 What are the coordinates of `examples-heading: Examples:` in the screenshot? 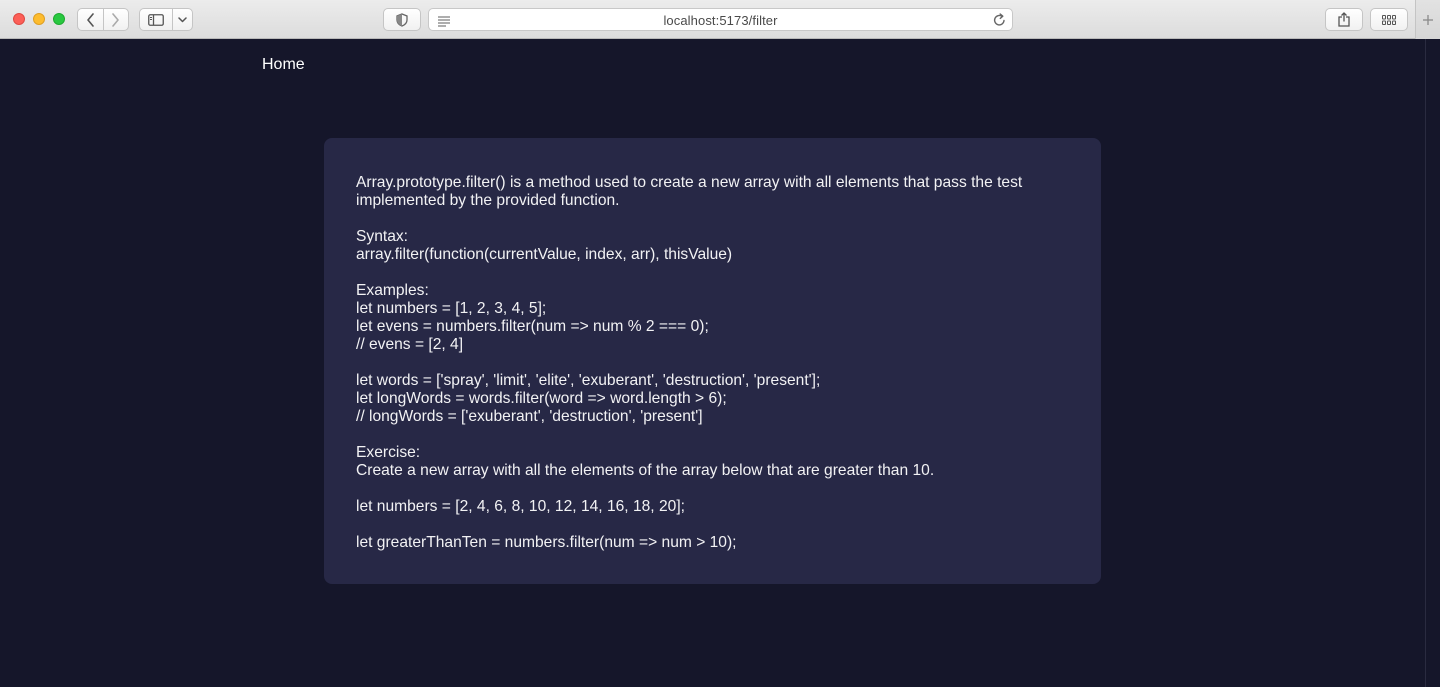 It's located at (392, 290).